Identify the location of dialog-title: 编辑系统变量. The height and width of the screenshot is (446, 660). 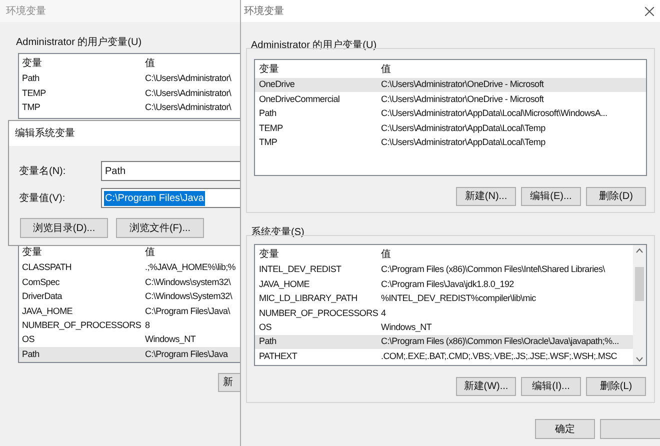
(45, 133).